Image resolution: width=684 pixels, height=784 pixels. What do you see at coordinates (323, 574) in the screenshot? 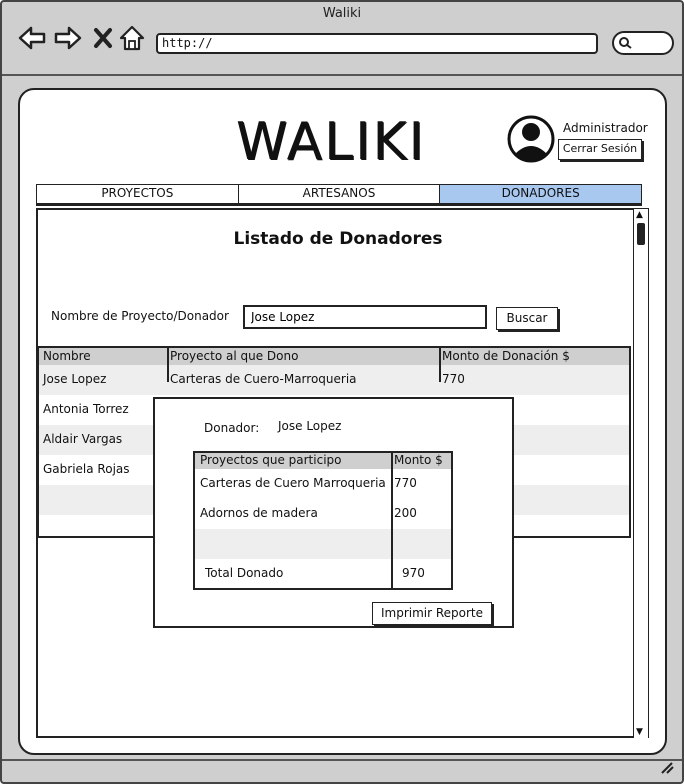
I see `total-row: Total Donado 970` at bounding box center [323, 574].